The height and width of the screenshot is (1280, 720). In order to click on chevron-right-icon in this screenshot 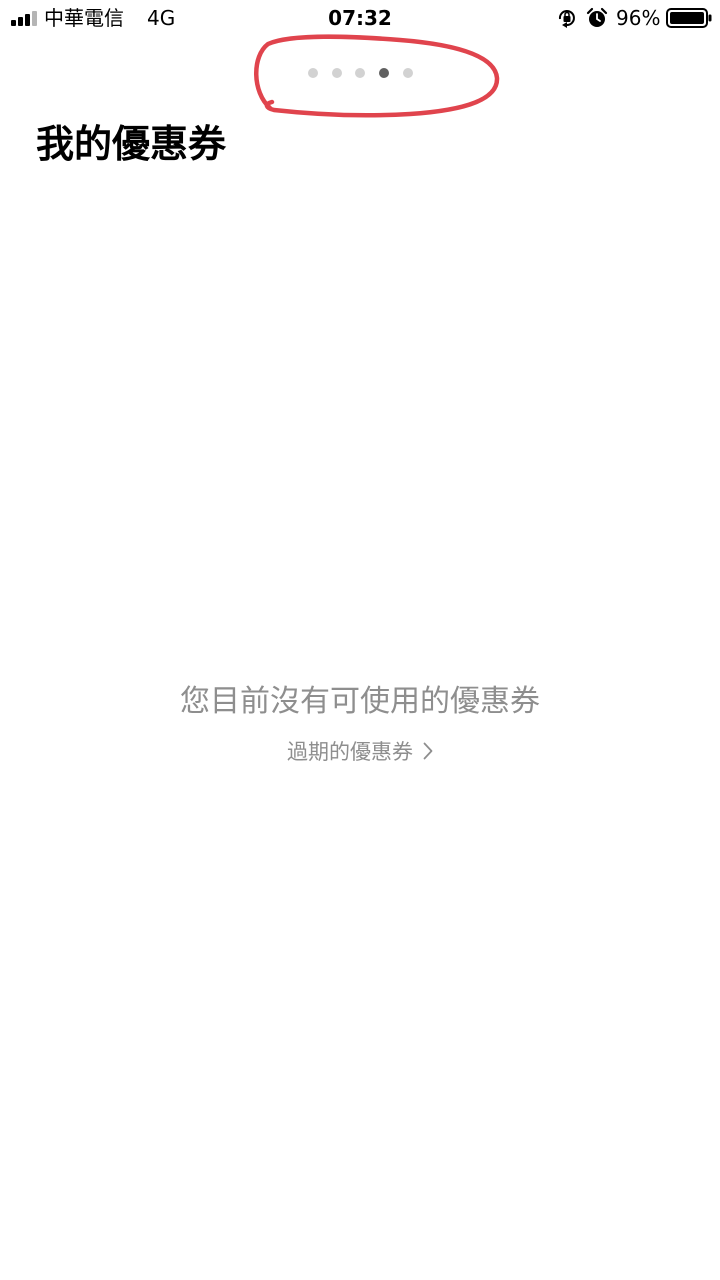, I will do `click(428, 751)`.